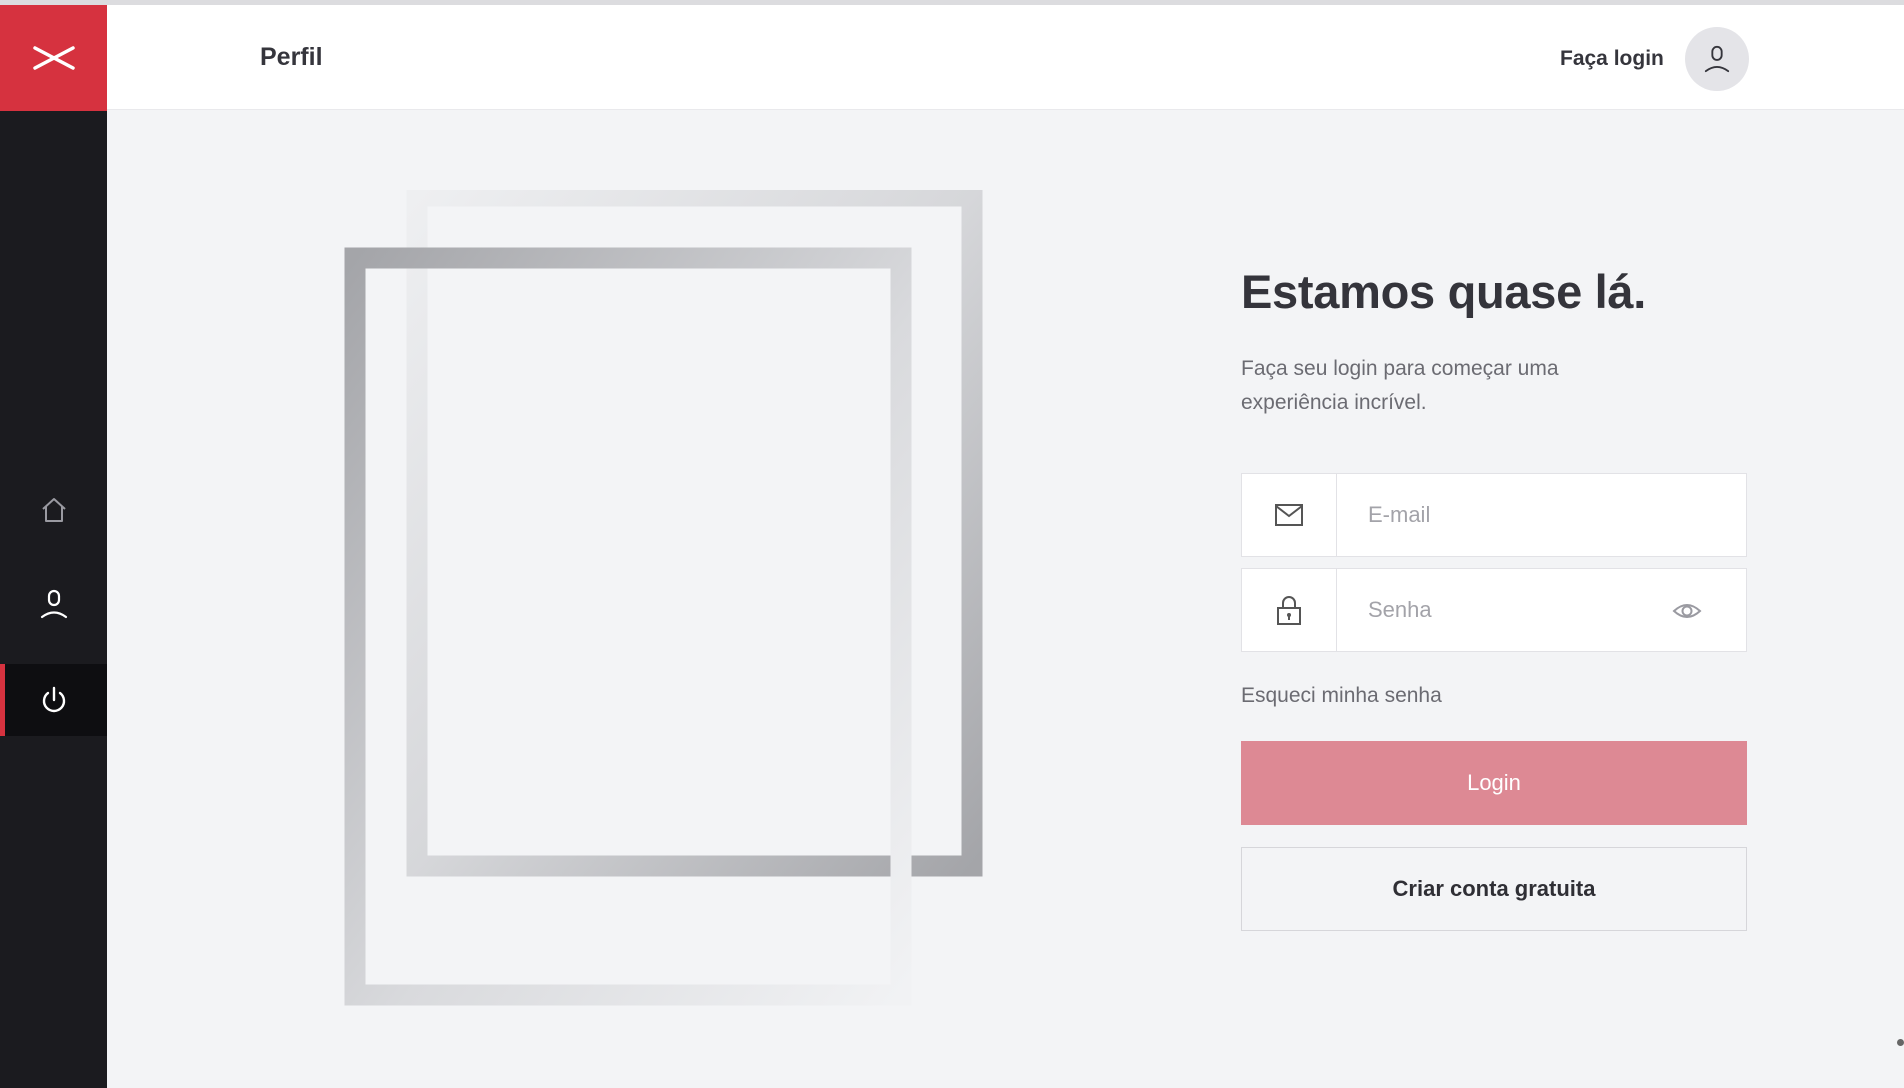 This screenshot has height=1088, width=1904. I want to click on lock-icon, so click(1289, 610).